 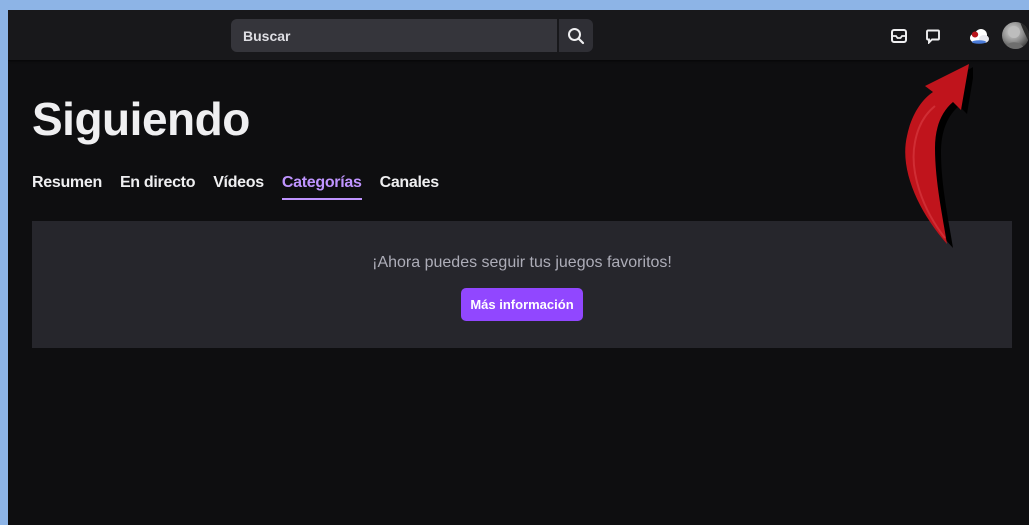 I want to click on search-button, so click(x=576, y=35).